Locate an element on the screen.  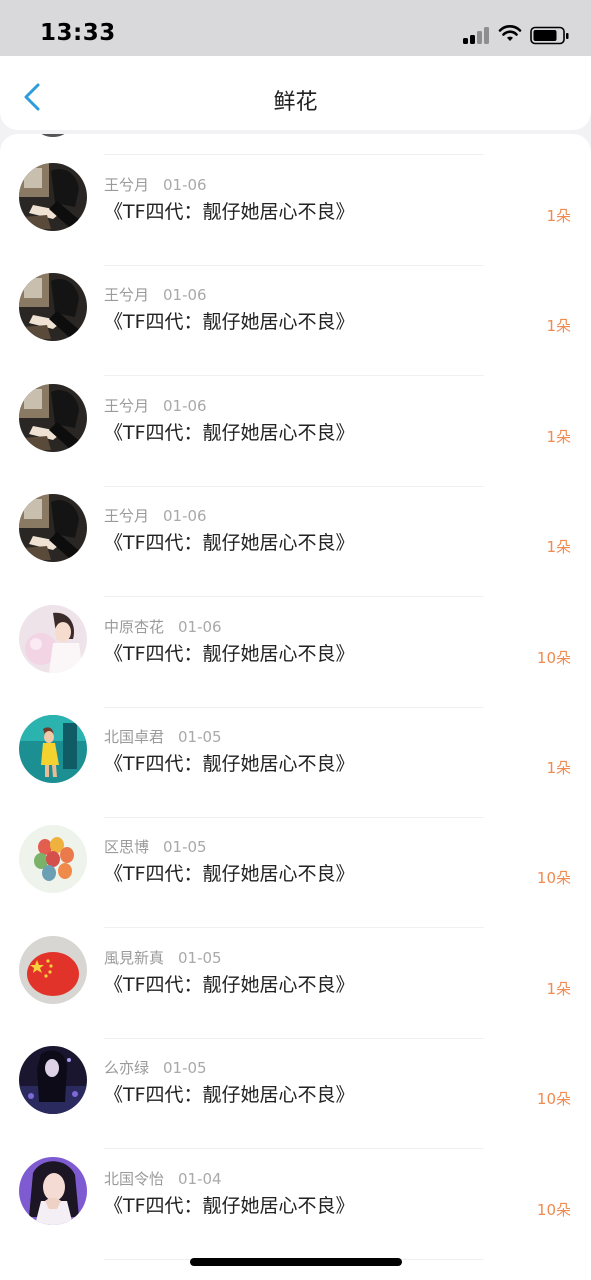
cellular-signal-icon is located at coordinates (477, 35).